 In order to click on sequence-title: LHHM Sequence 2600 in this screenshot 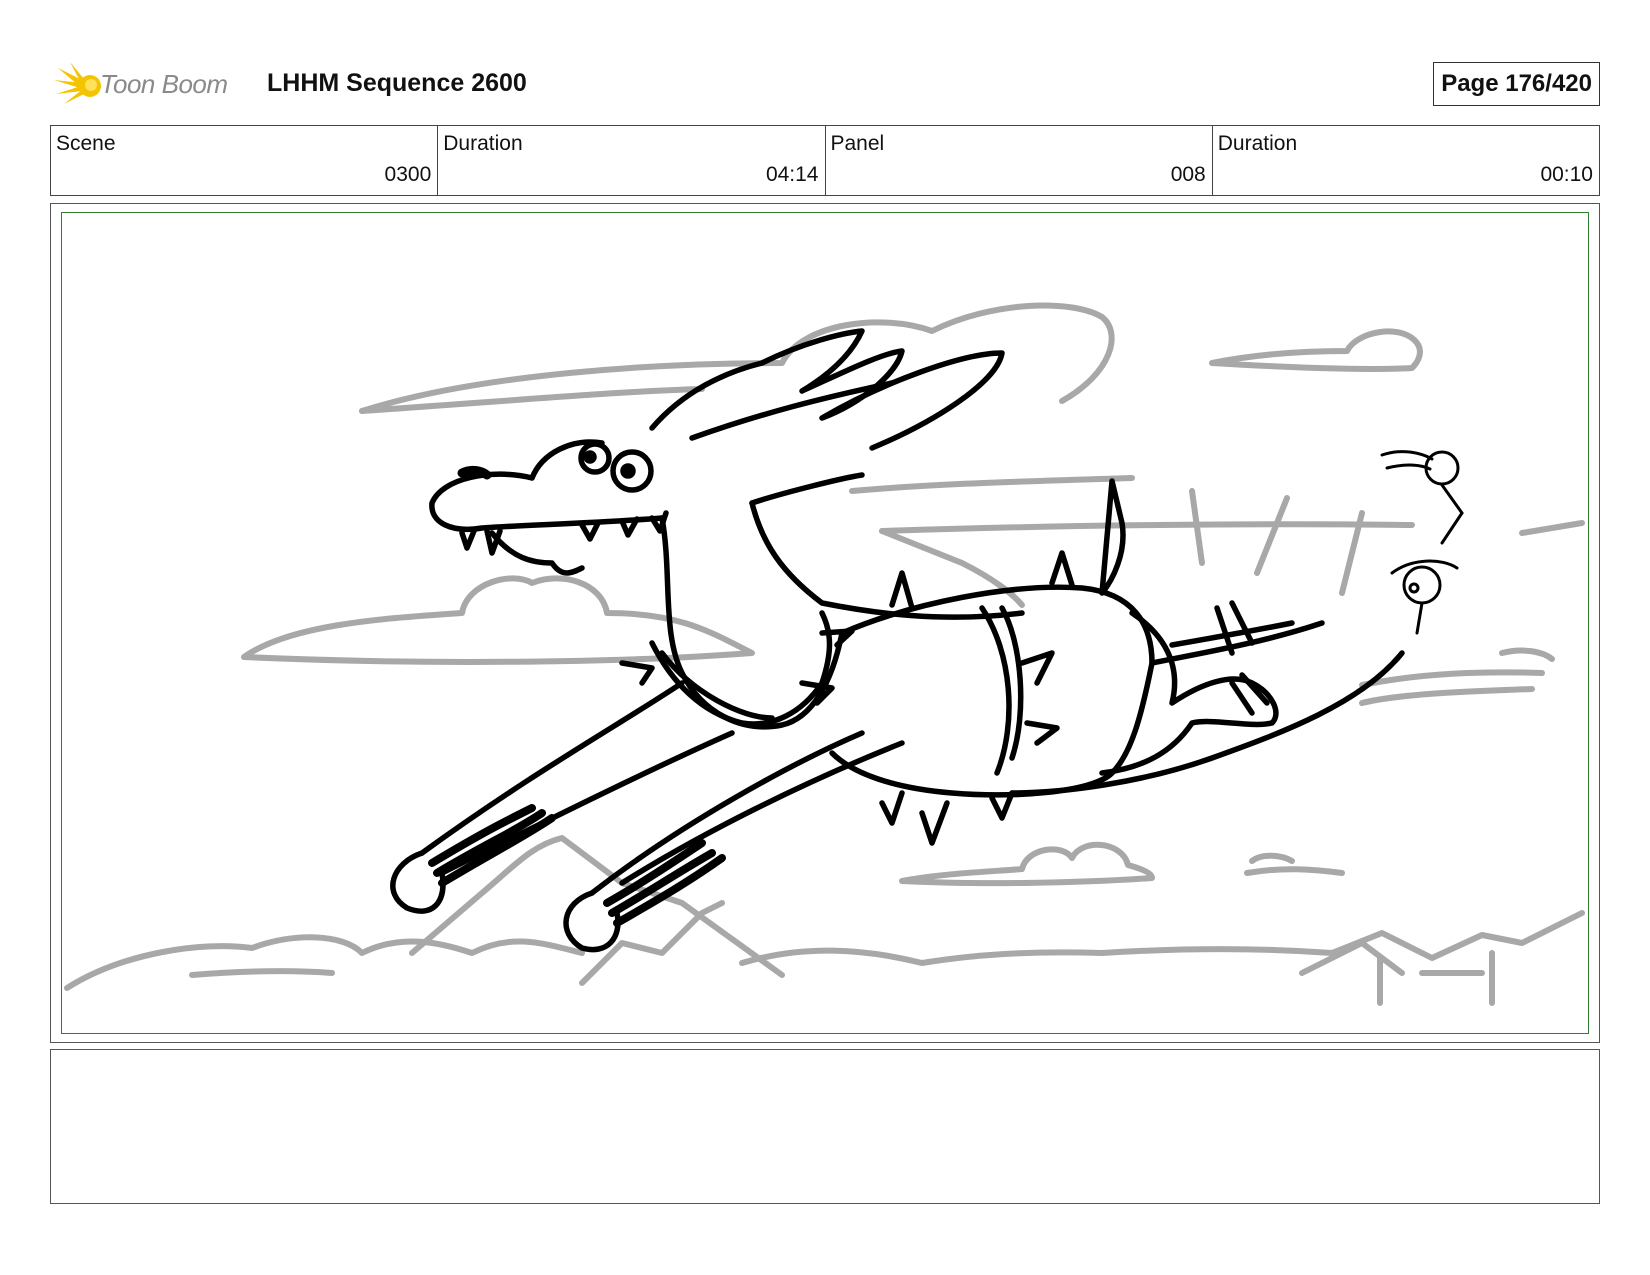, I will do `click(397, 83)`.